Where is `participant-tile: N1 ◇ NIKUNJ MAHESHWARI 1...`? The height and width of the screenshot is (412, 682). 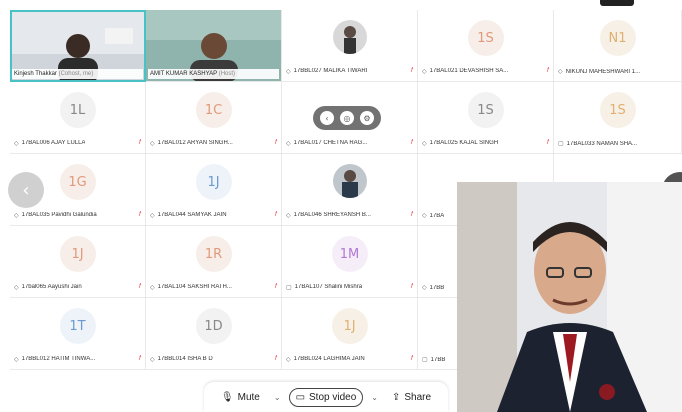
participant-tile: N1 ◇ NIKUNJ MAHESHWARI 1... is located at coordinates (618, 46).